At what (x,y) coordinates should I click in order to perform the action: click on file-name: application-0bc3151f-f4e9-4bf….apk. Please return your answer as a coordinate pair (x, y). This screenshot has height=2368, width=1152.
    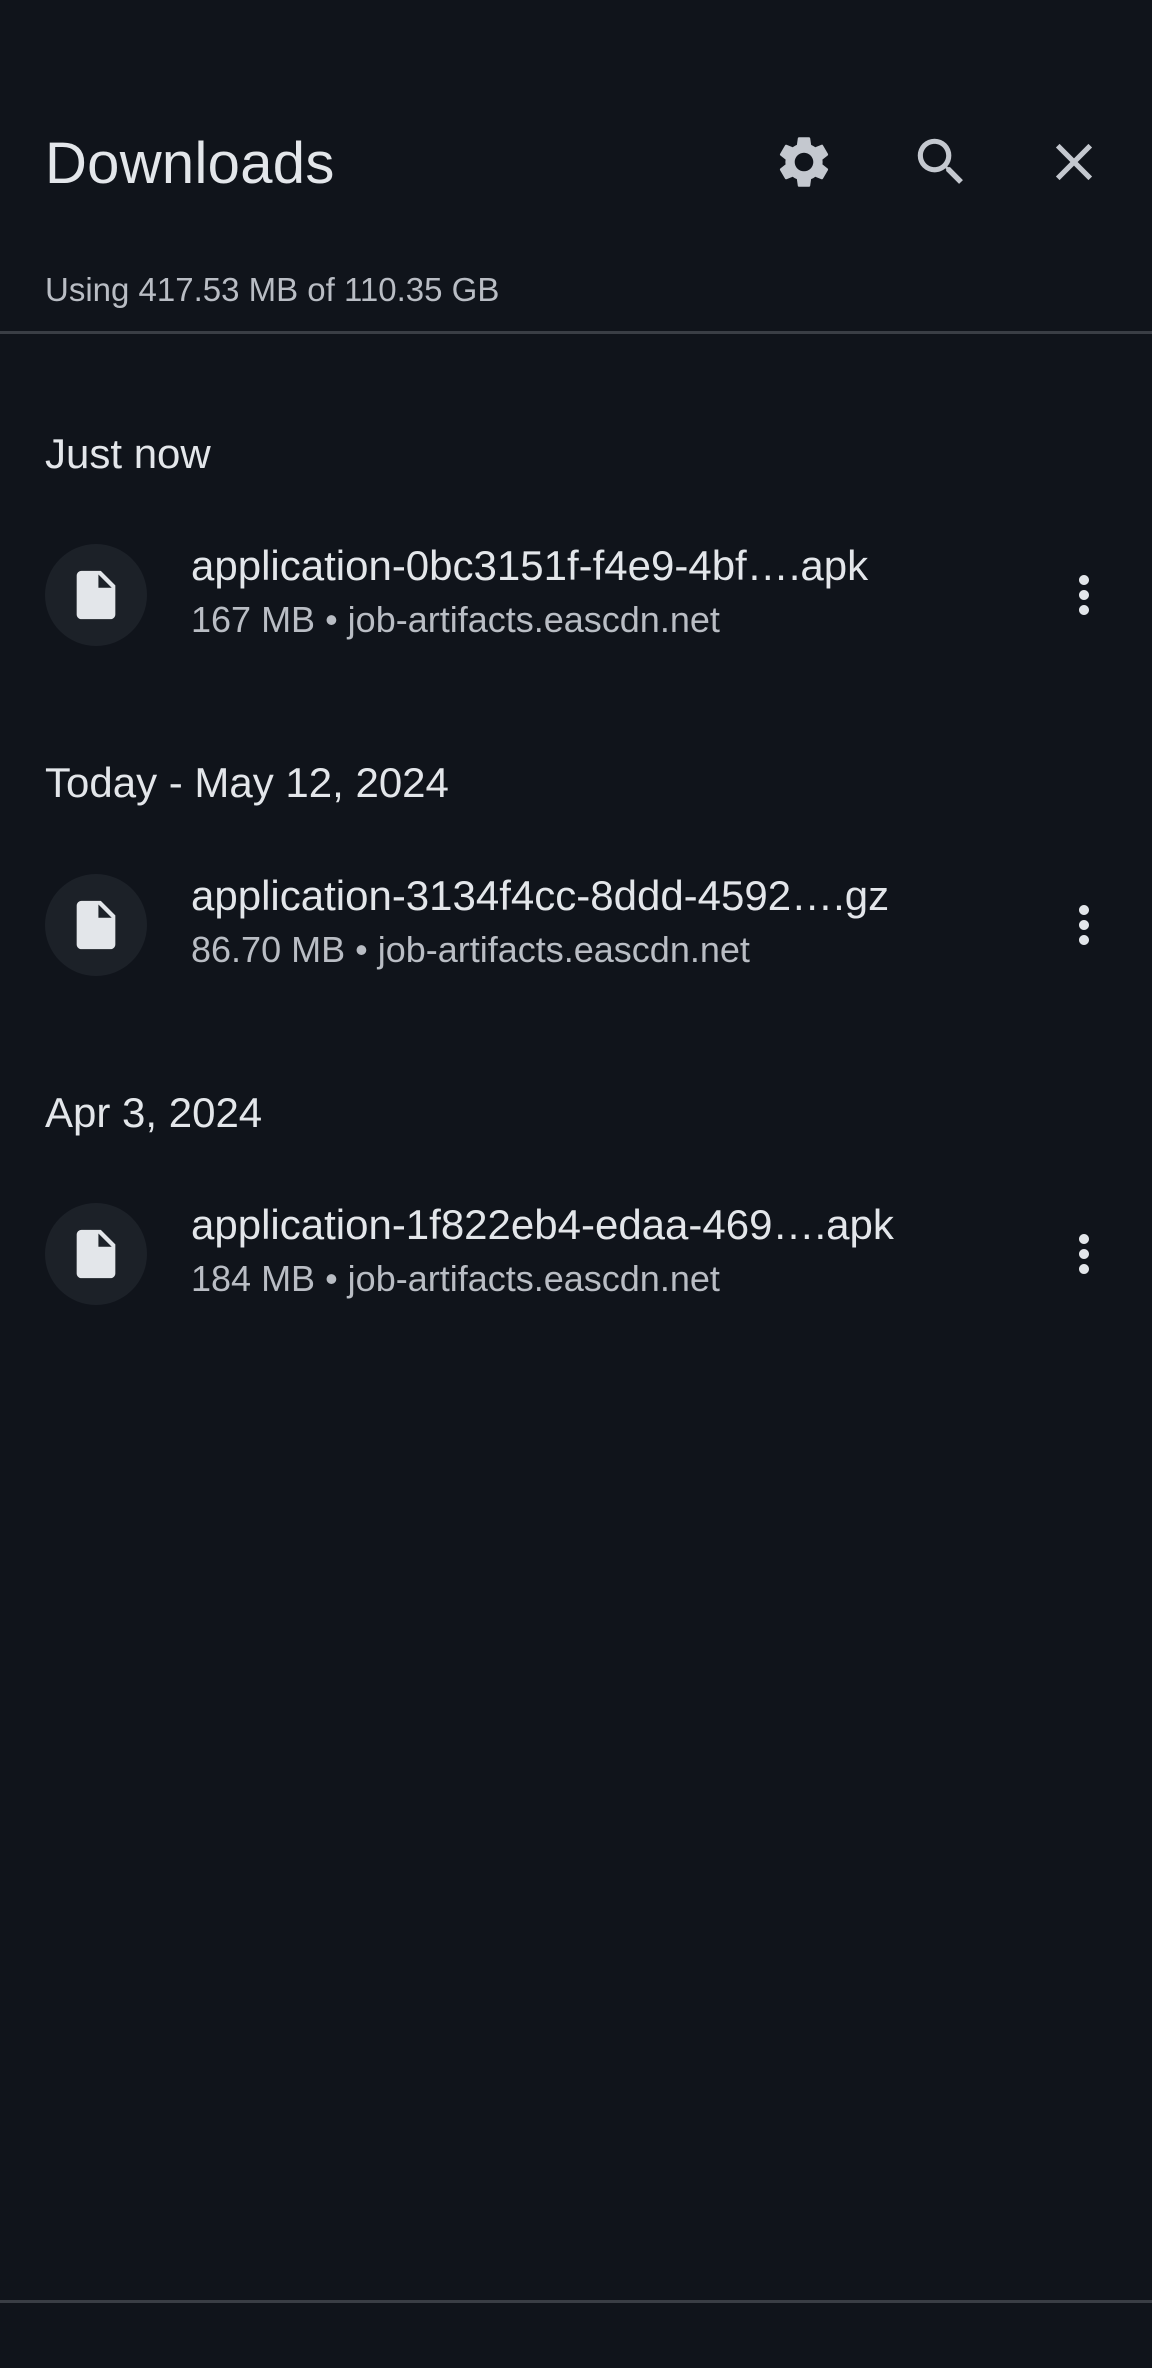
    Looking at the image, I should click on (529, 566).